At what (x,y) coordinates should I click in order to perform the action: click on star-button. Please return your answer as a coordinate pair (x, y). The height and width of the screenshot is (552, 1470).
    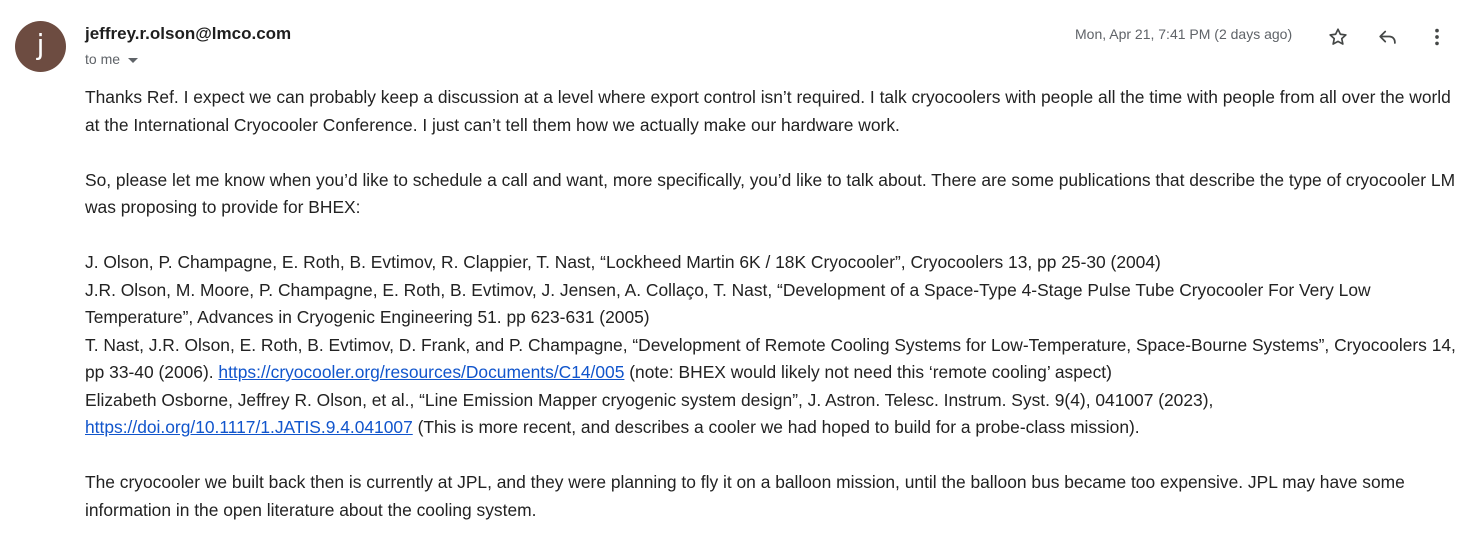
    Looking at the image, I should click on (1338, 37).